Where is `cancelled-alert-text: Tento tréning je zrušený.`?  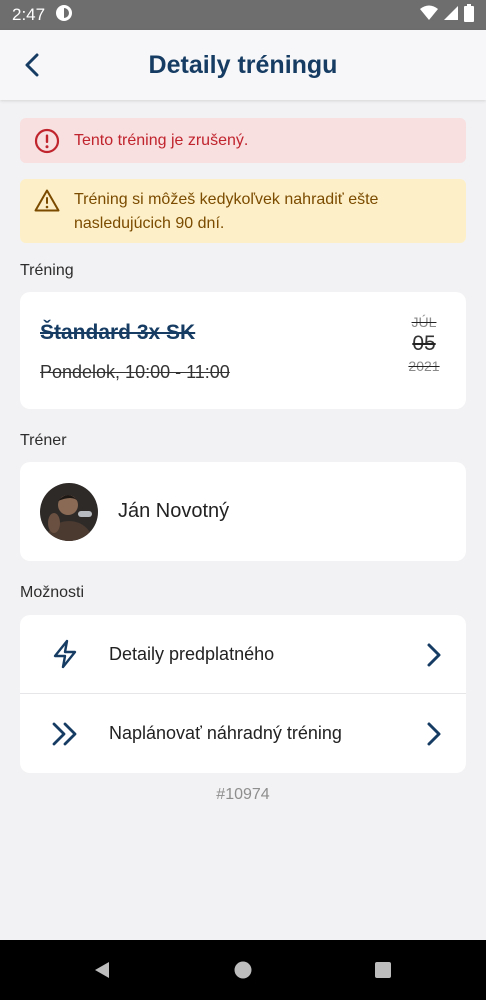 cancelled-alert-text: Tento tréning je zrušený. is located at coordinates (161, 140).